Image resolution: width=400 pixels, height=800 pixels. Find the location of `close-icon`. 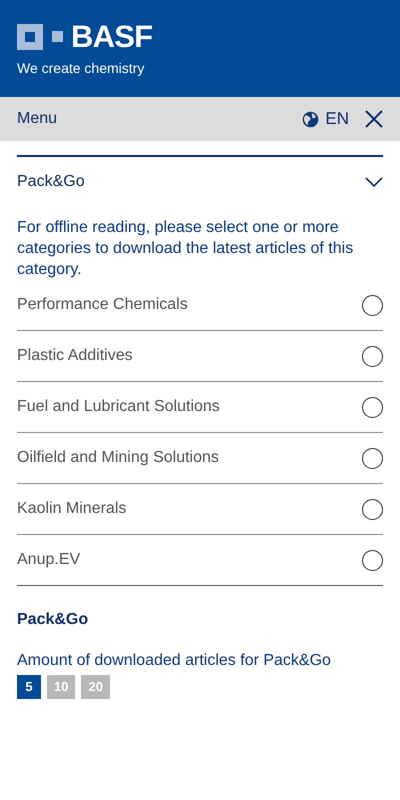

close-icon is located at coordinates (374, 119).